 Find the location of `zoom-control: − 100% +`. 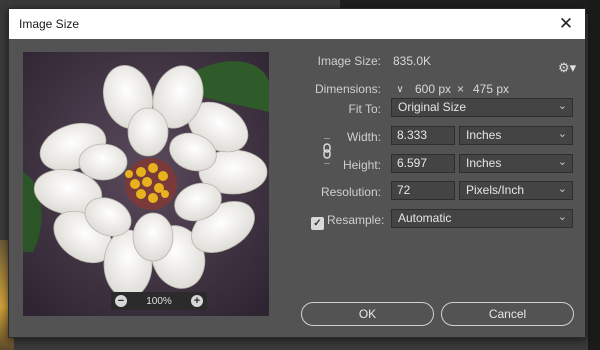

zoom-control: − 100% + is located at coordinates (159, 301).